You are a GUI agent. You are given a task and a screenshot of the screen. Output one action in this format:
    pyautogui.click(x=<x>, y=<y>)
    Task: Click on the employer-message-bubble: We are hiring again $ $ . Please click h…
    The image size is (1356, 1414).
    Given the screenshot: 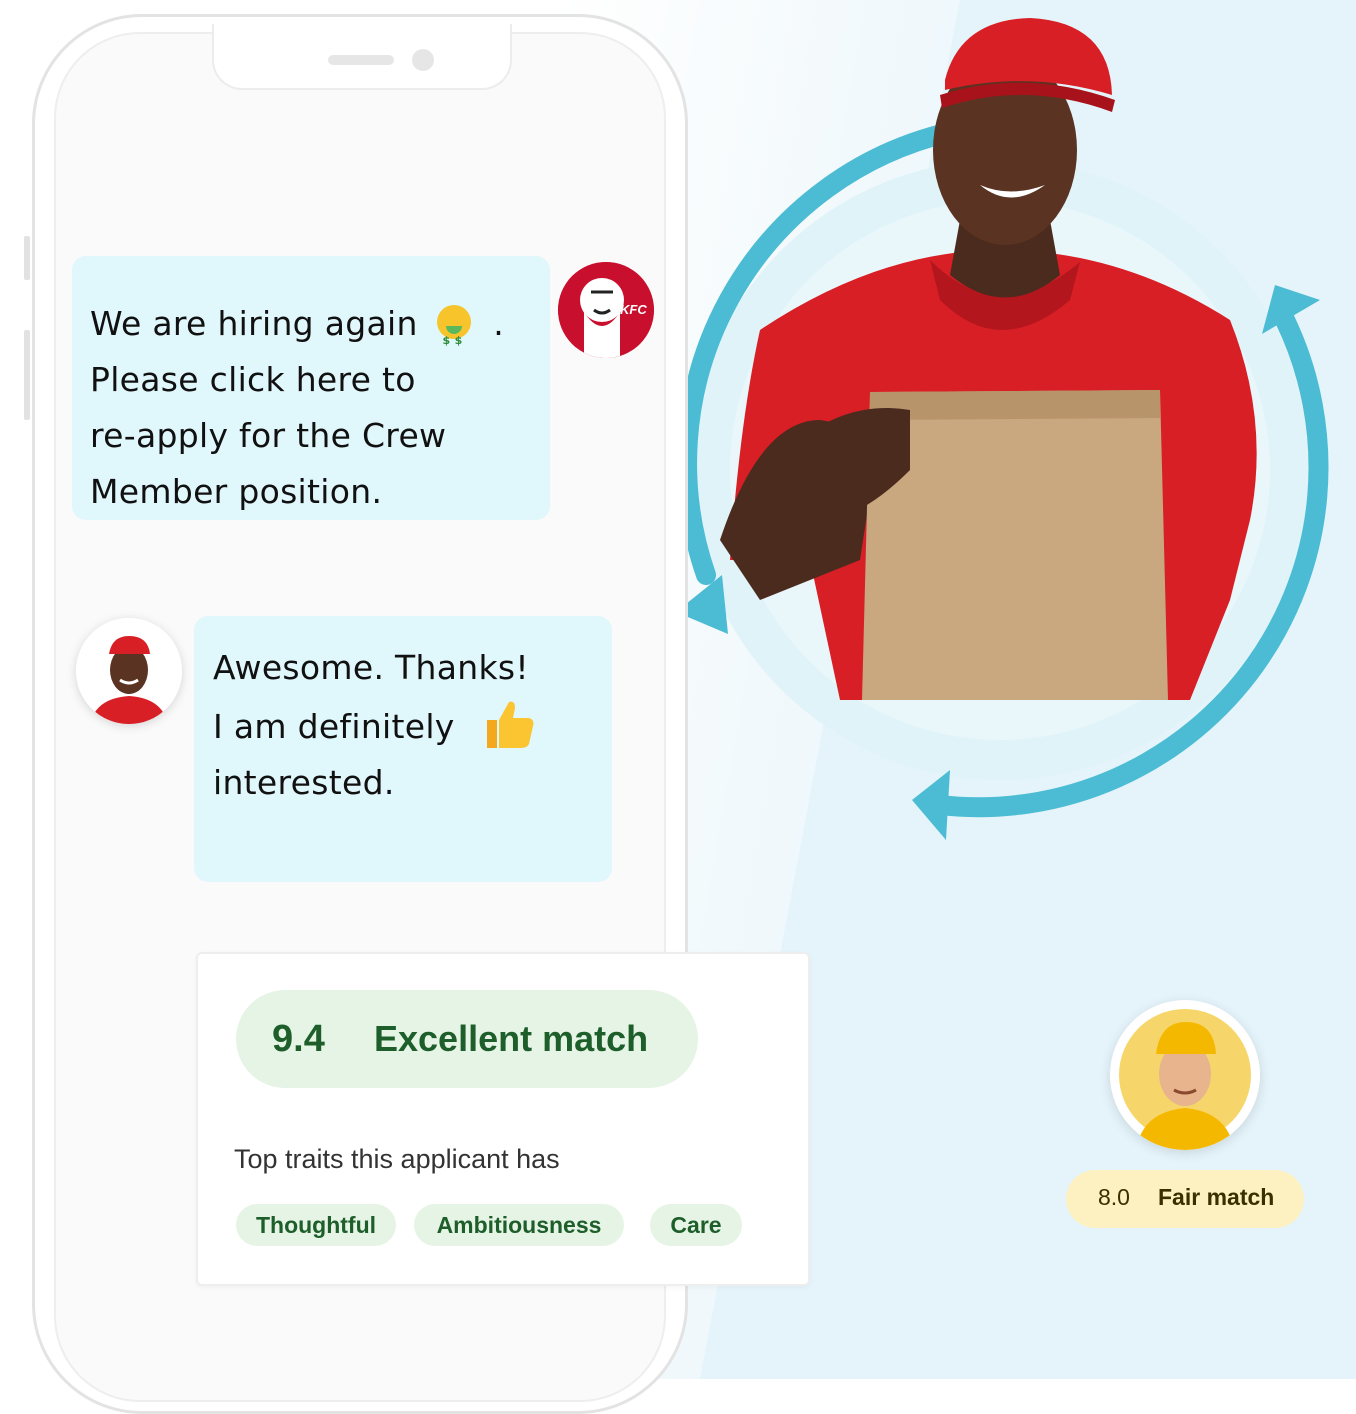 What is the action you would take?
    pyautogui.click(x=311, y=388)
    